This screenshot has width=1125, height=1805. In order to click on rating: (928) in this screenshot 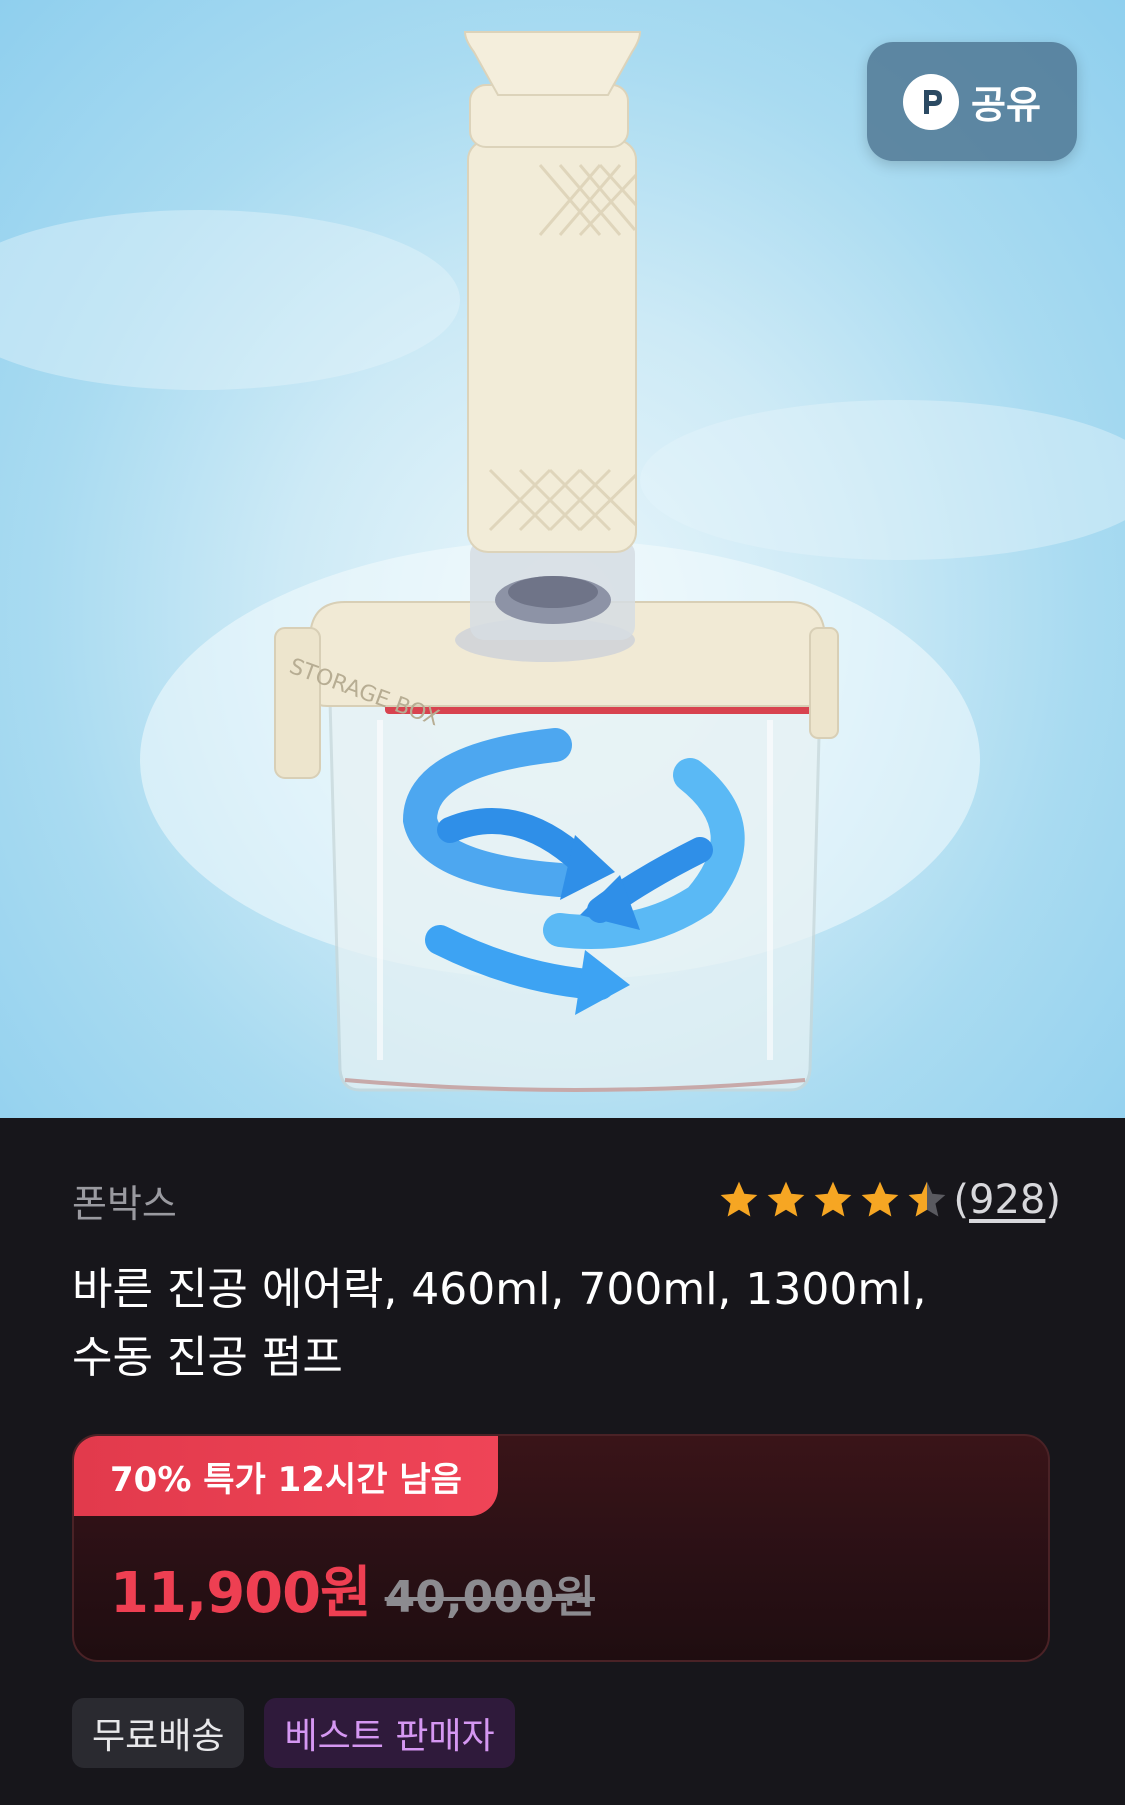, I will do `click(889, 1200)`.